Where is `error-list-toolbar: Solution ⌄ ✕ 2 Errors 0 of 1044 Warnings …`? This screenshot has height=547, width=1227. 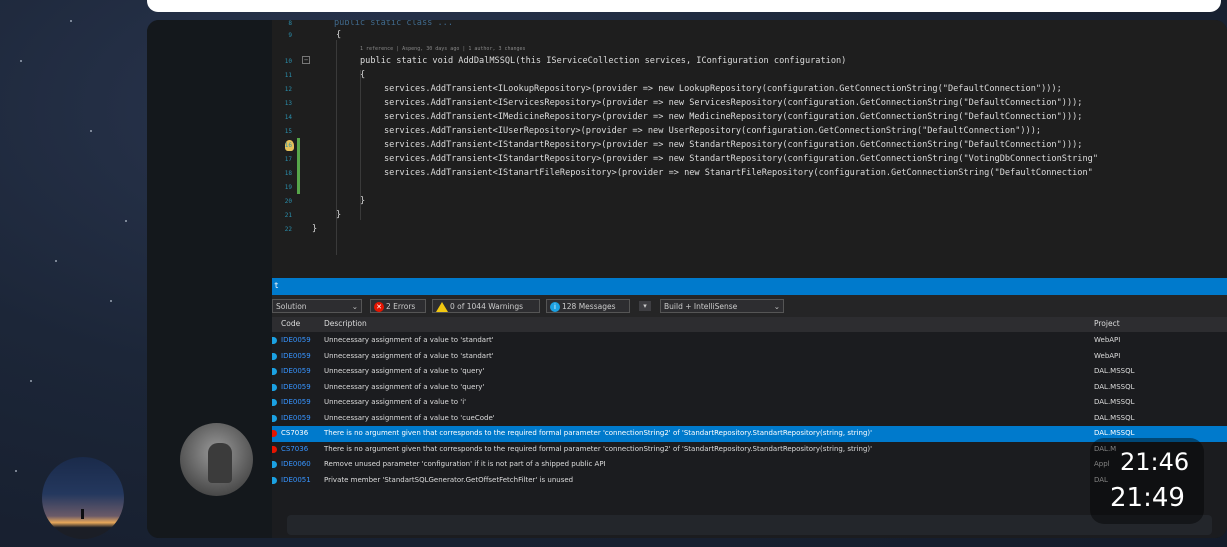
error-list-toolbar: Solution ⌄ ✕ 2 Errors 0 of 1044 Warnings … is located at coordinates (749, 306).